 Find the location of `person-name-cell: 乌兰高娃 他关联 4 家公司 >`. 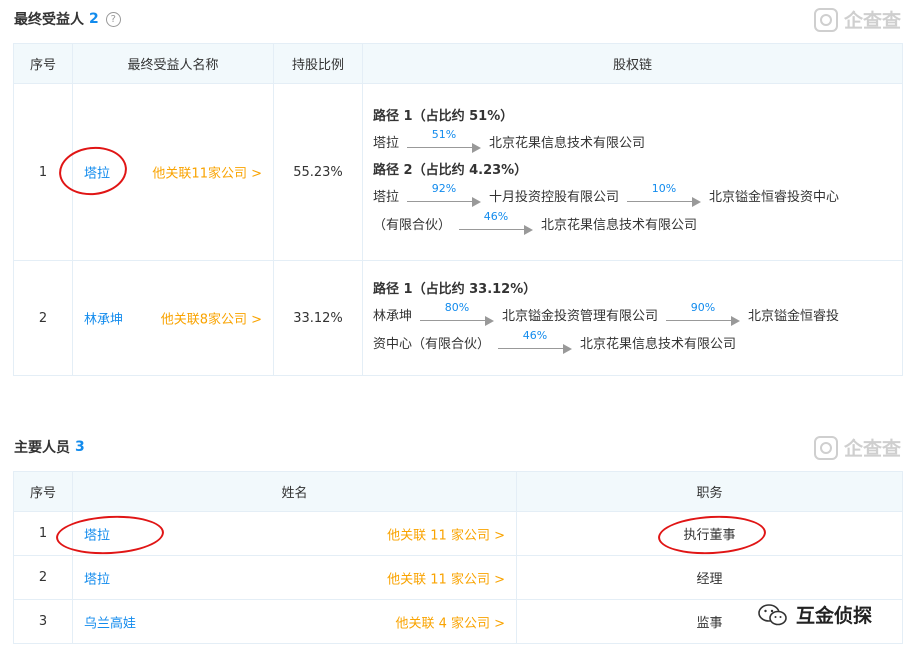

person-name-cell: 乌兰高娃 他关联 4 家公司 > is located at coordinates (294, 621).